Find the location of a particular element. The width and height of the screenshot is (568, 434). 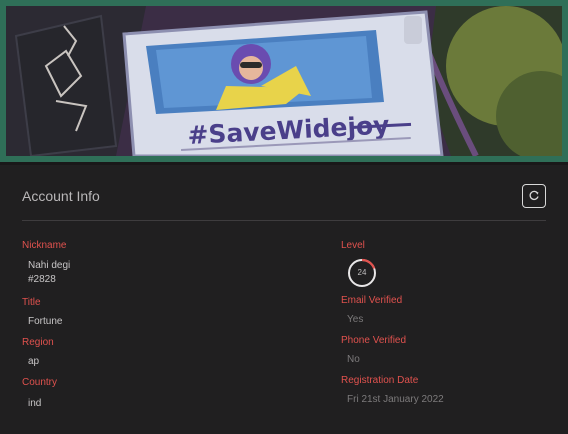

title-label: Title is located at coordinates (31, 302).